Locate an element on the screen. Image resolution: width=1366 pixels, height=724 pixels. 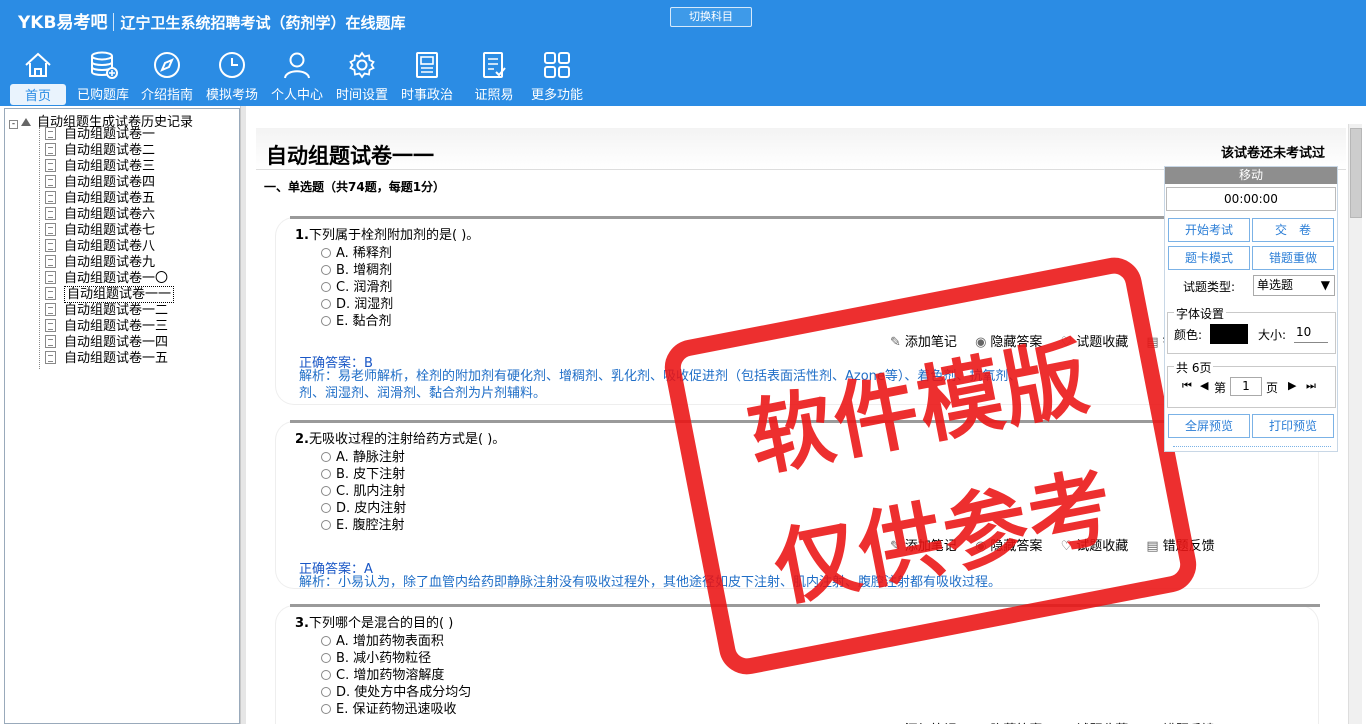
start-exam-button: 开始考试 is located at coordinates (1209, 230).